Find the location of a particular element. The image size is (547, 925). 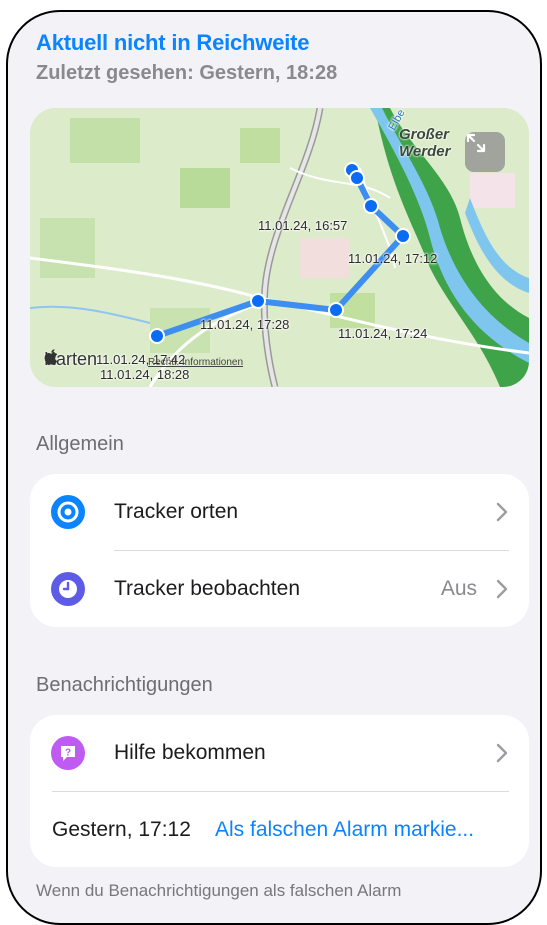

expand-map-button is located at coordinates (485, 152).